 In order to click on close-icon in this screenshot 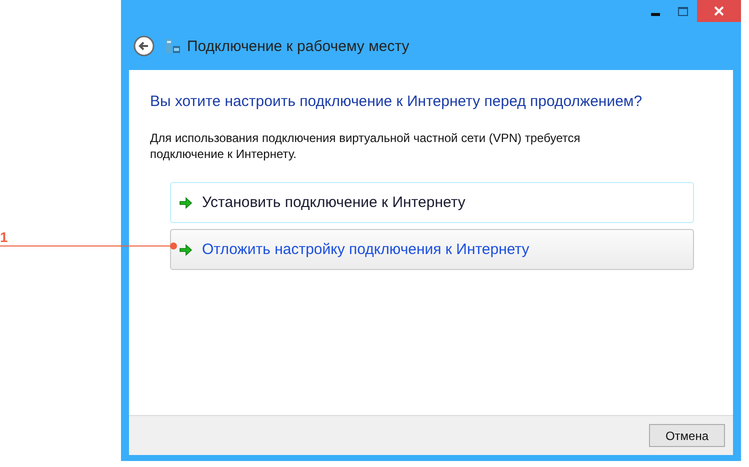, I will do `click(719, 11)`.